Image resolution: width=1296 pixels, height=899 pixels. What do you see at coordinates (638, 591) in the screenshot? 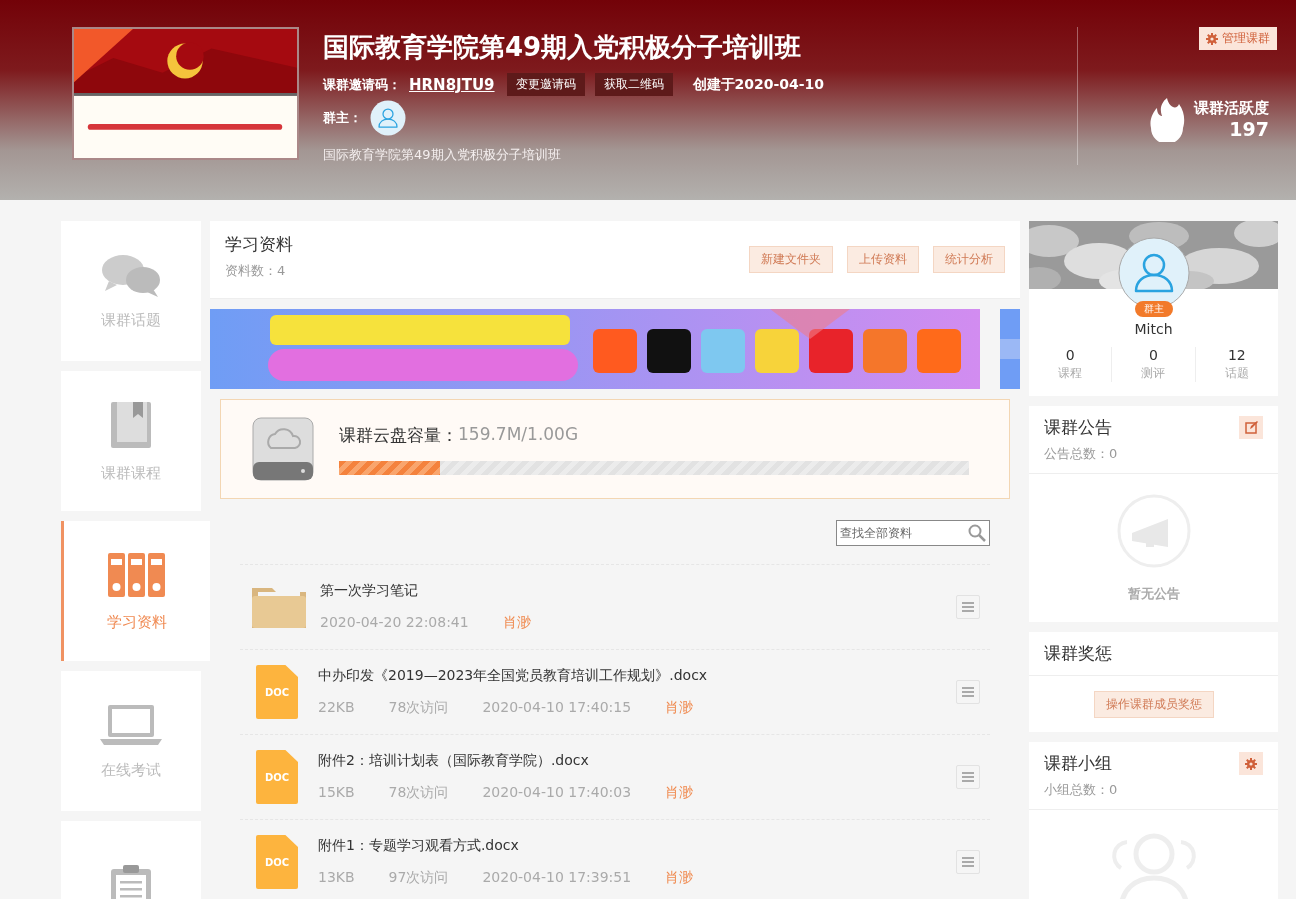
I see `file-name: 第一次学习笔记` at bounding box center [638, 591].